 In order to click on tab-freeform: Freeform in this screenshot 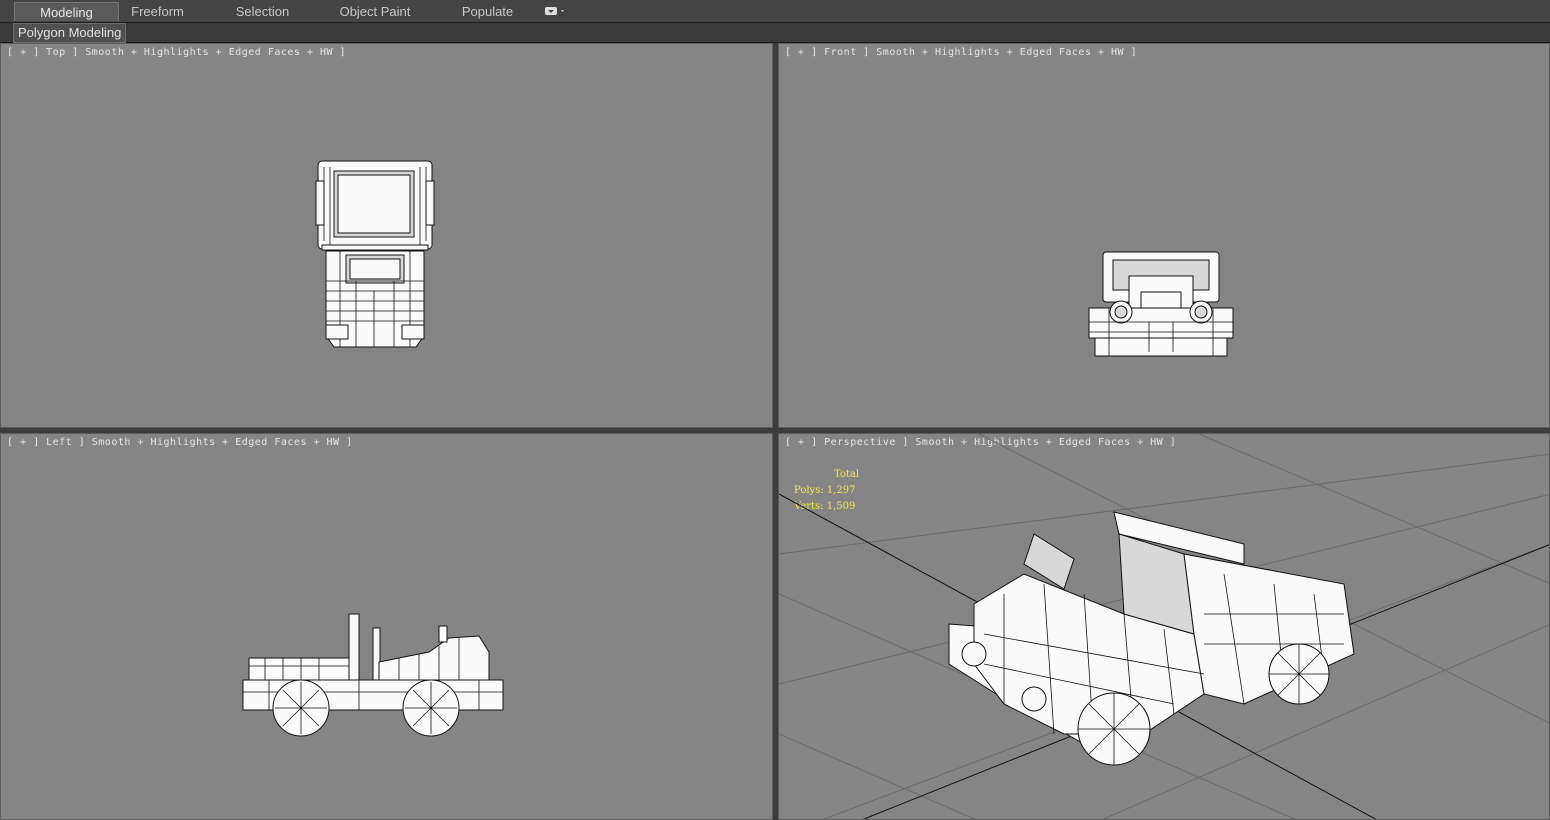, I will do `click(157, 11)`.